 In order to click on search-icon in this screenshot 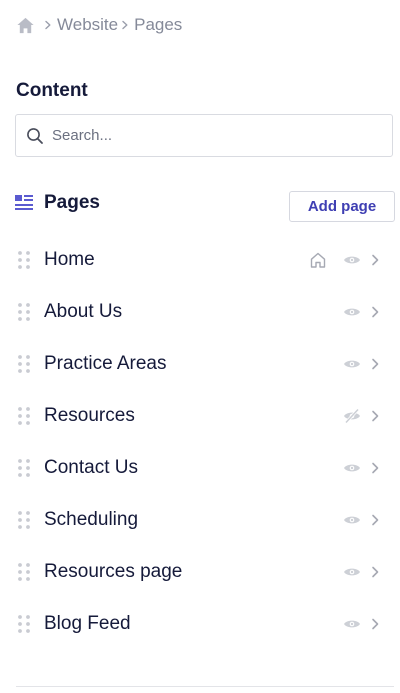, I will do `click(35, 136)`.